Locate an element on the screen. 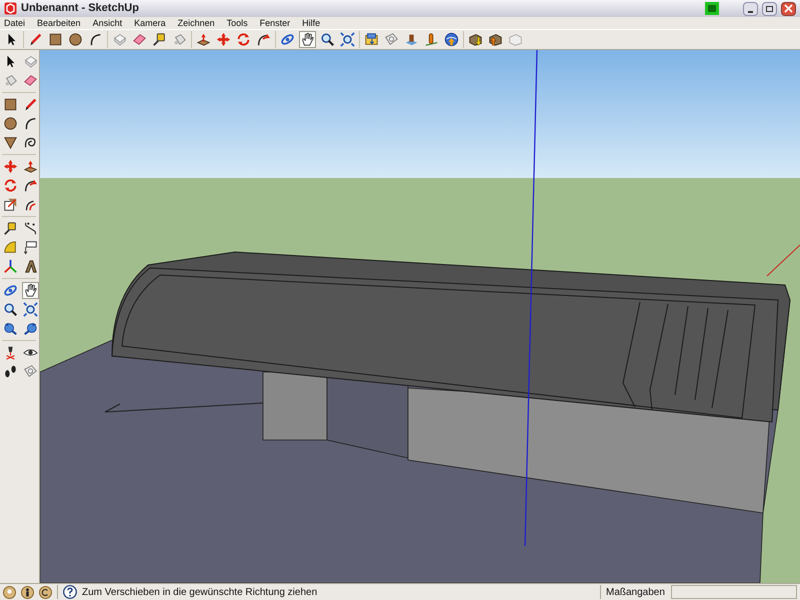  axis-line is located at coordinates (783, 260).